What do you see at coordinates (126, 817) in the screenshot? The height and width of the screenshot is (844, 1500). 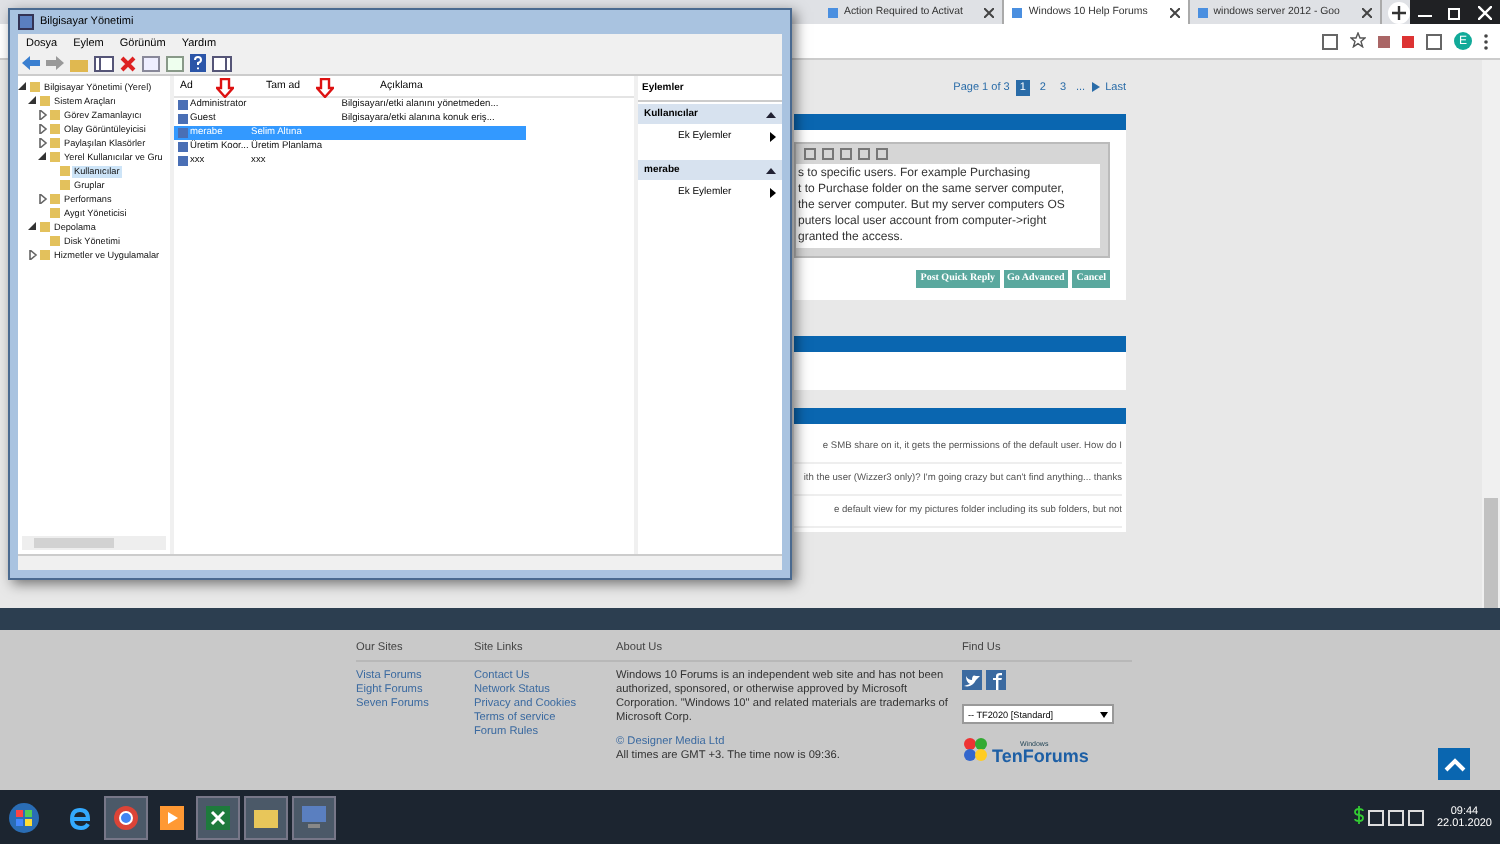 I see `browser-icon` at bounding box center [126, 817].